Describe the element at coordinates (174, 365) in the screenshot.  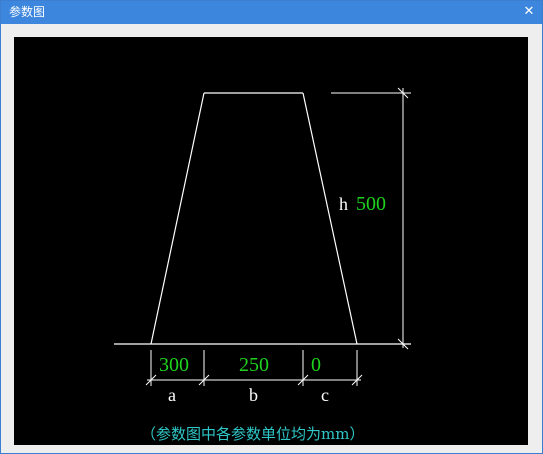
I see `value-a: 300` at that location.